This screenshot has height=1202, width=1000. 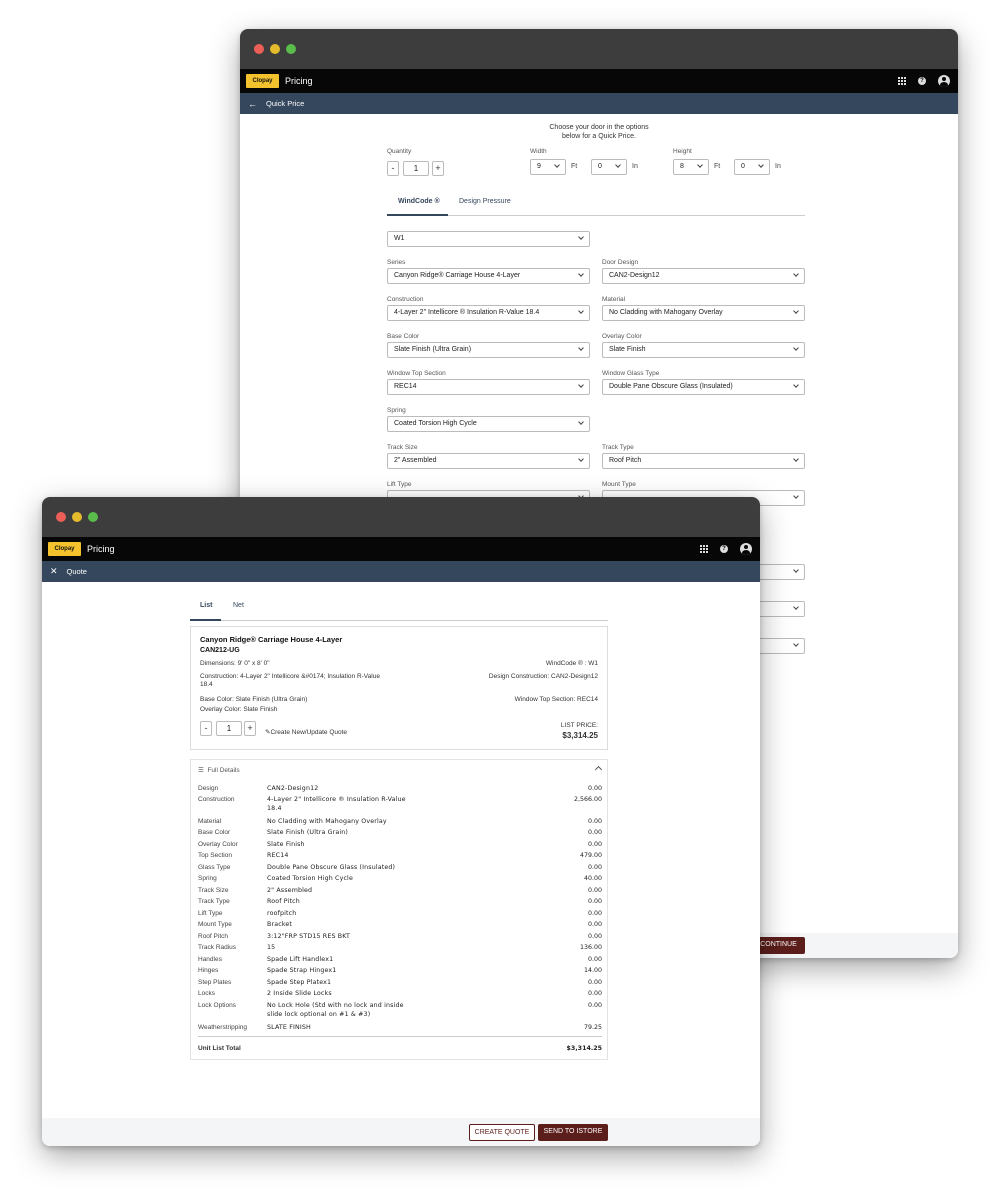 What do you see at coordinates (666, 312) in the screenshot?
I see `material-value: No Cladding with Mahogany Overlay` at bounding box center [666, 312].